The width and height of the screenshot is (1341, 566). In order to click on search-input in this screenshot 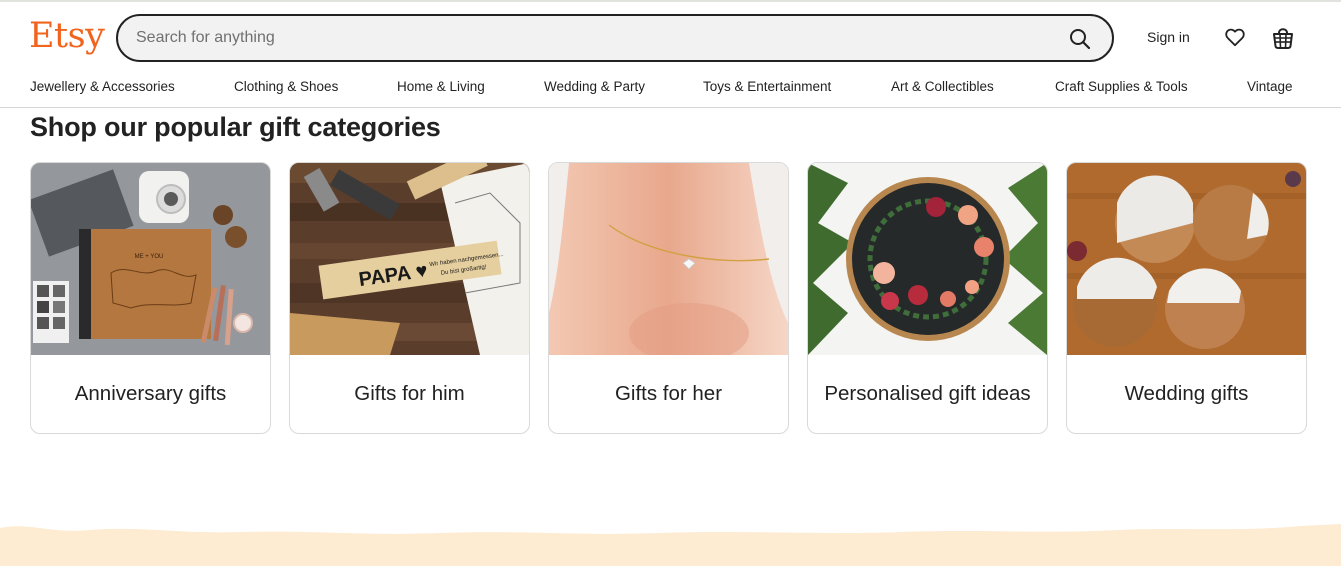, I will do `click(586, 38)`.